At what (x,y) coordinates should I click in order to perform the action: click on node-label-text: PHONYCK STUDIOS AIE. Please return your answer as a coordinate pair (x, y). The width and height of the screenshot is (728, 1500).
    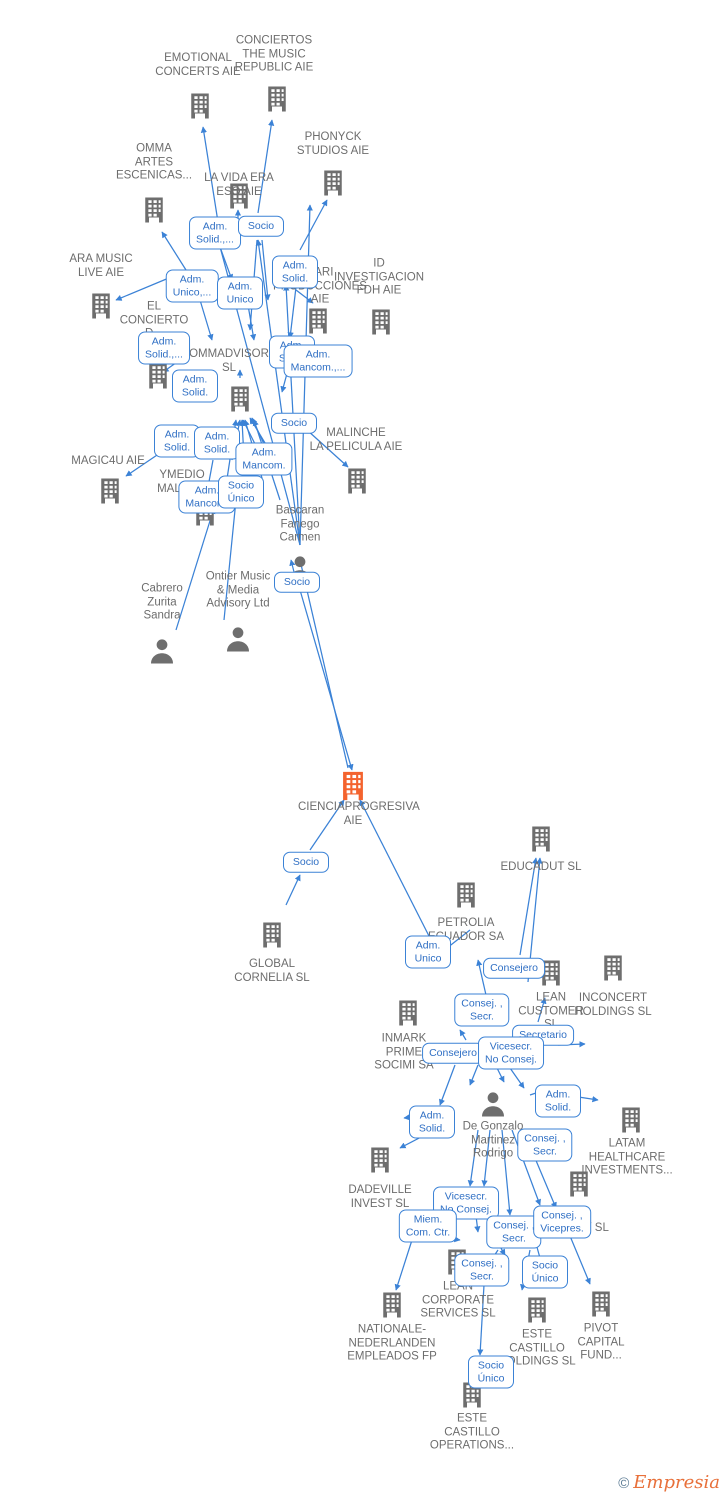
    Looking at the image, I should click on (333, 144).